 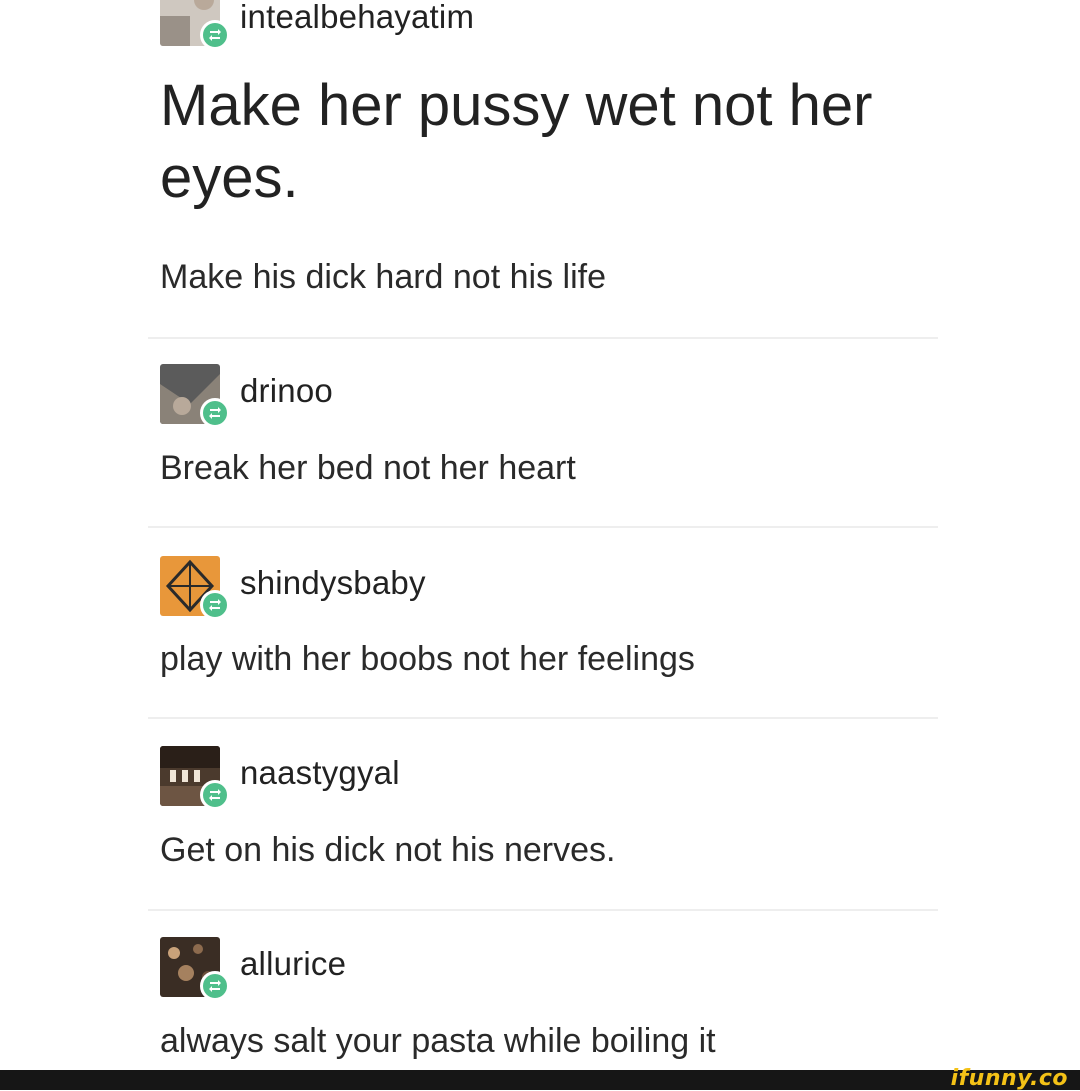 What do you see at coordinates (333, 583) in the screenshot?
I see `username: shindysbaby` at bounding box center [333, 583].